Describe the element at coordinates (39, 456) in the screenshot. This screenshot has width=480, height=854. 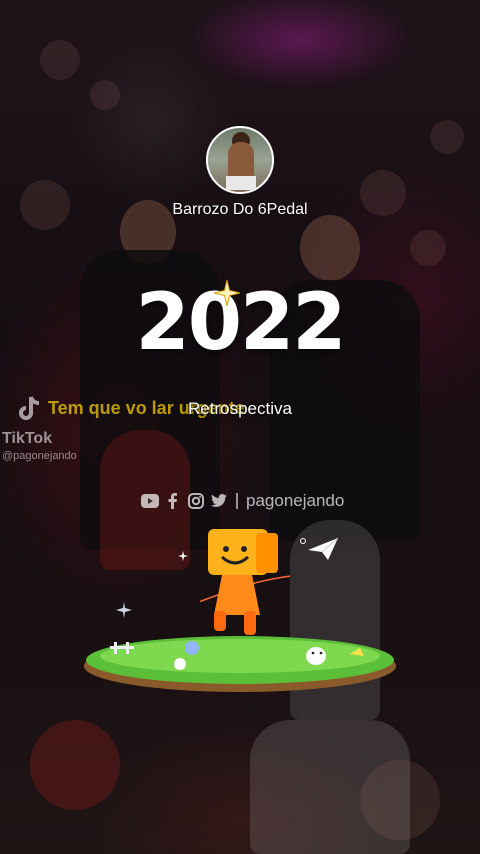
I see `tiktok-watermark-handle: @pagonejando` at that location.